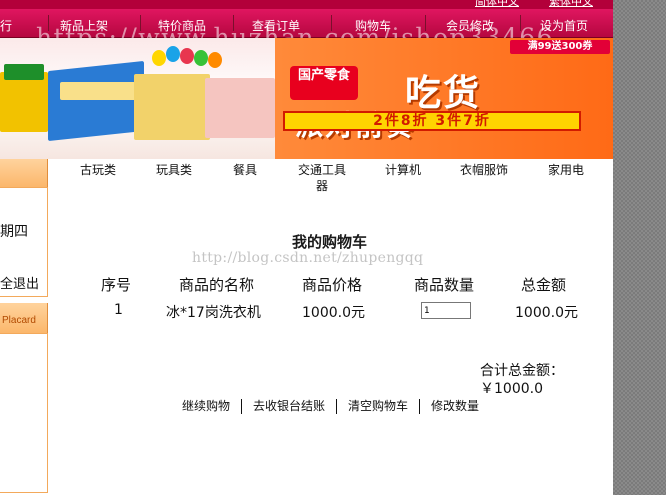  I want to click on category-row: 古玩类 玩具类 餐具 交通工具器 计算机 衣帽服饰 家用电, so click(337, 179).